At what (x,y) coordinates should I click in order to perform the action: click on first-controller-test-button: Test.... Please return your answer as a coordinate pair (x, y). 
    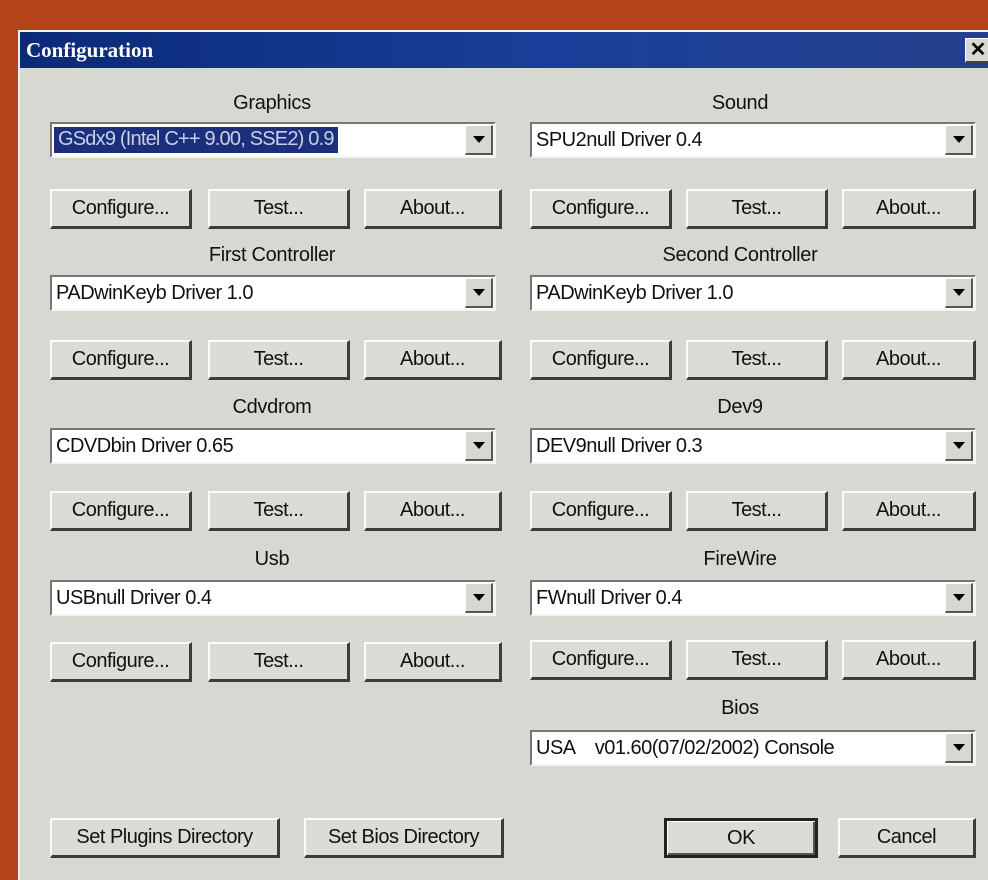
    Looking at the image, I should click on (279, 360).